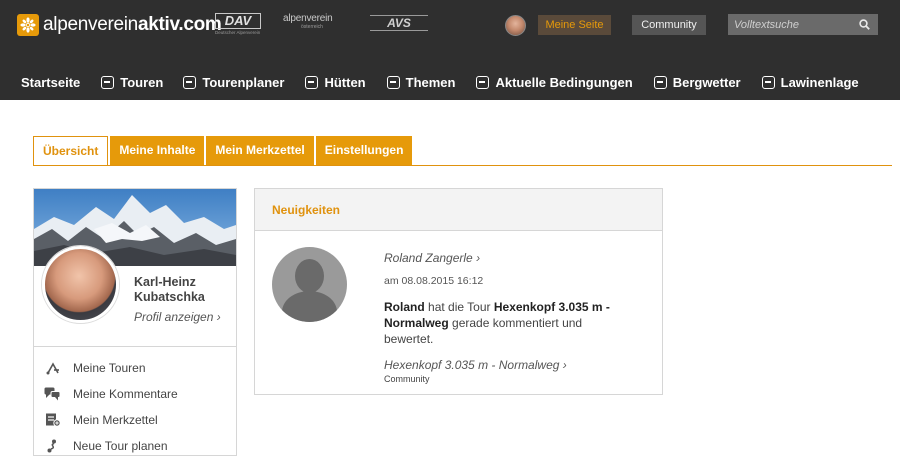 The width and height of the screenshot is (900, 464). What do you see at coordinates (169, 289) in the screenshot?
I see `profile-name: Karl-Heinz Kubatschka` at bounding box center [169, 289].